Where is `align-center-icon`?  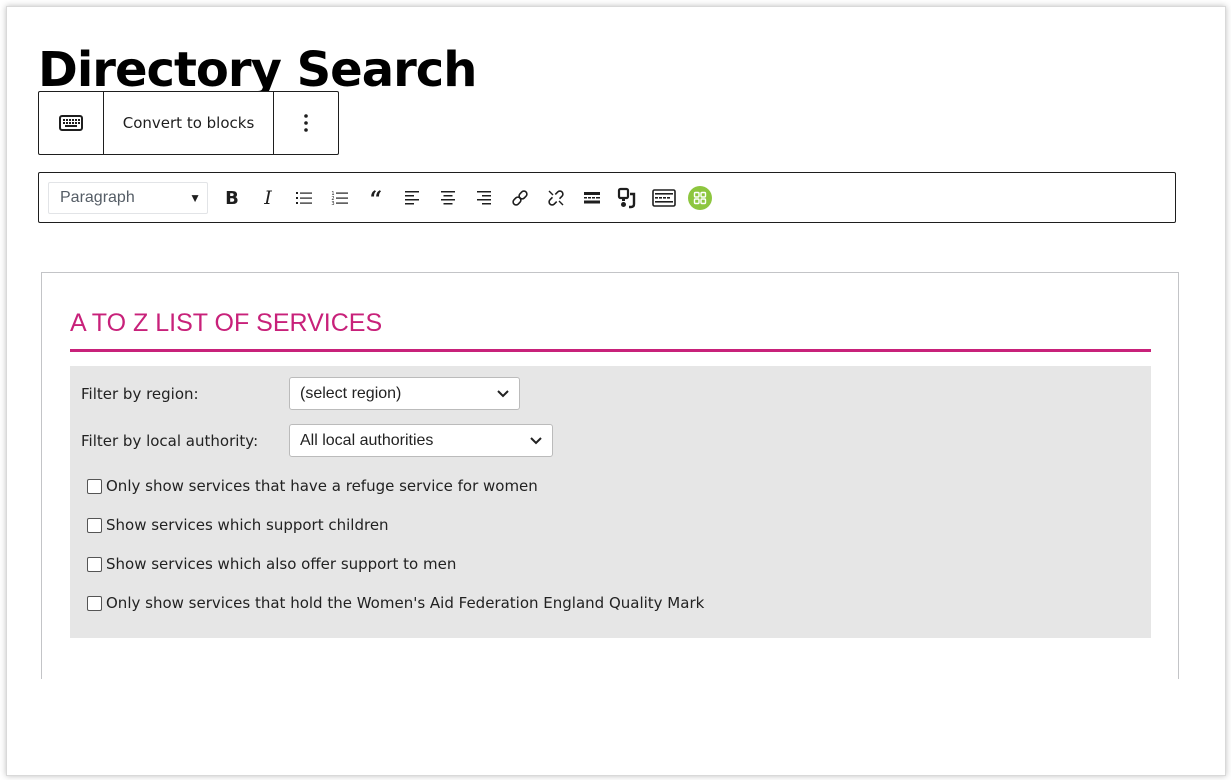
align-center-icon is located at coordinates (448, 197).